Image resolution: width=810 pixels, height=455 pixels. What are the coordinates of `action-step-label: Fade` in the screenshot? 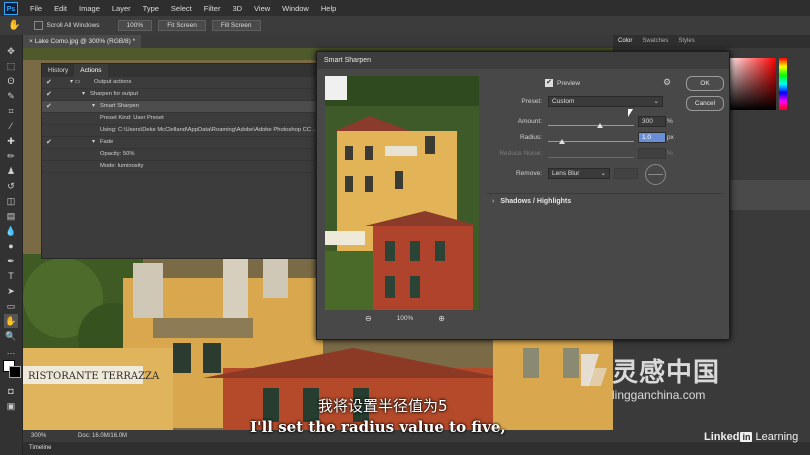 It's located at (107, 142).